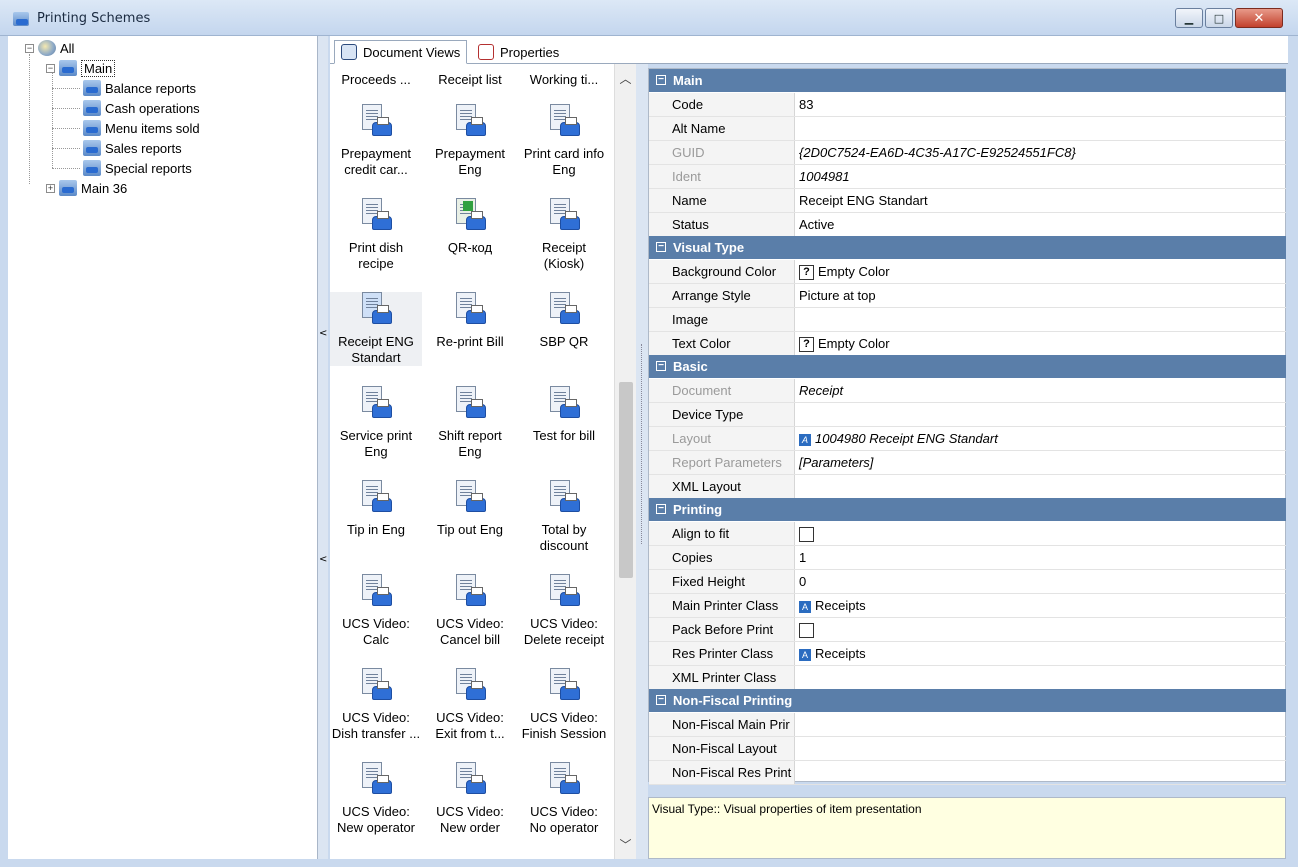  I want to click on doc-item-label: Eng, so click(376, 451).